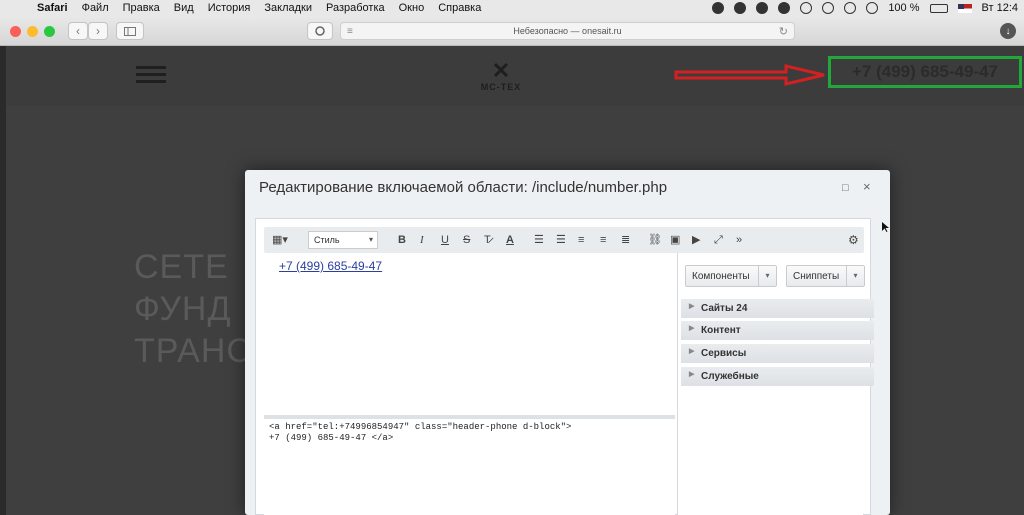  I want to click on status-area: 100 % Вт 12:4, so click(868, 8).